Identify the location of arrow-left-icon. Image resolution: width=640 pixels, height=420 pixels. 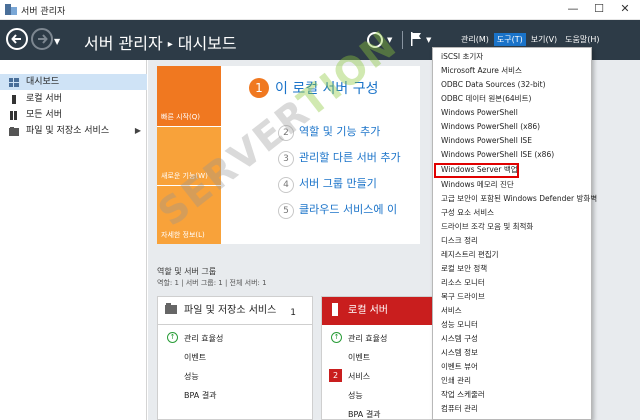
(16, 39).